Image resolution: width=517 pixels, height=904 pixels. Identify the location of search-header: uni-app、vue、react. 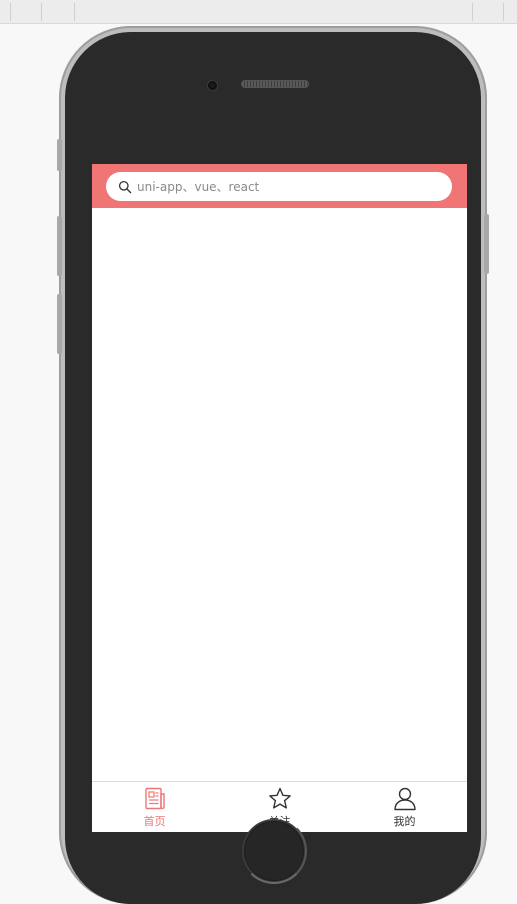
(279, 186).